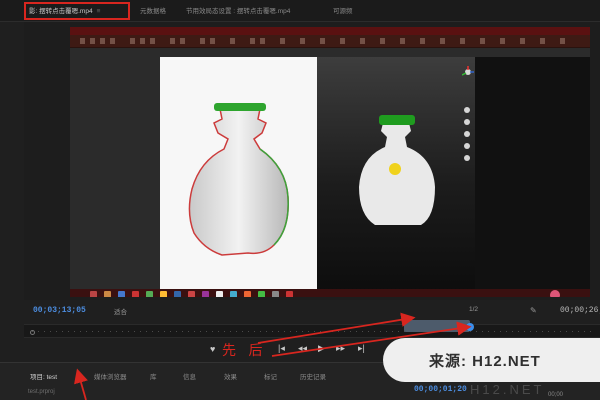 This screenshot has height=400, width=600. Describe the element at coordinates (312, 331) in the screenshot. I see `scrub-bar` at that location.